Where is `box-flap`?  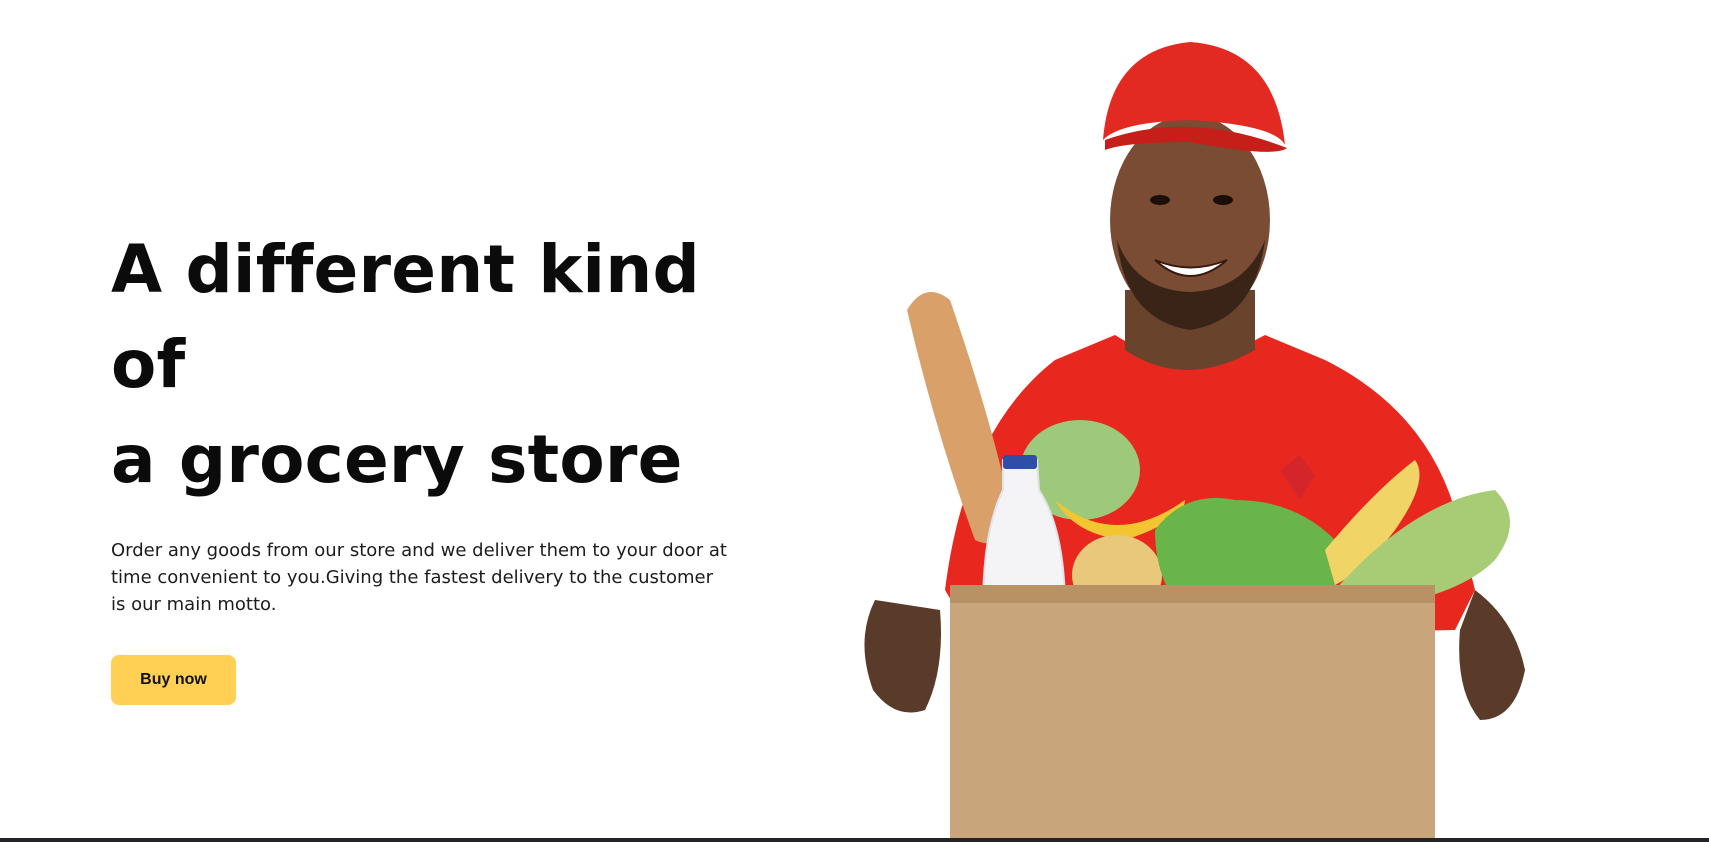
box-flap is located at coordinates (1192, 594).